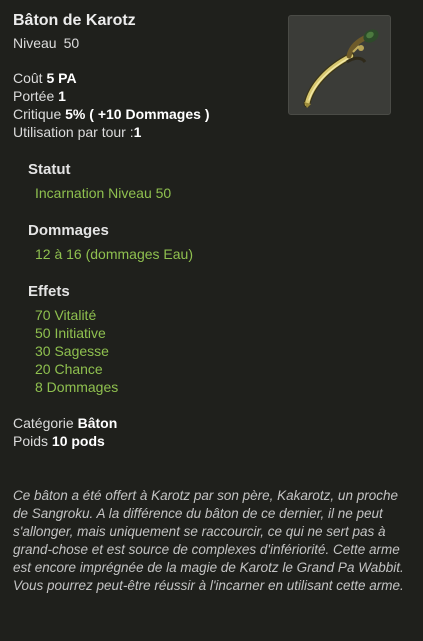 Image resolution: width=423 pixels, height=641 pixels. I want to click on effect-item: 50 Initiative, so click(70, 333).